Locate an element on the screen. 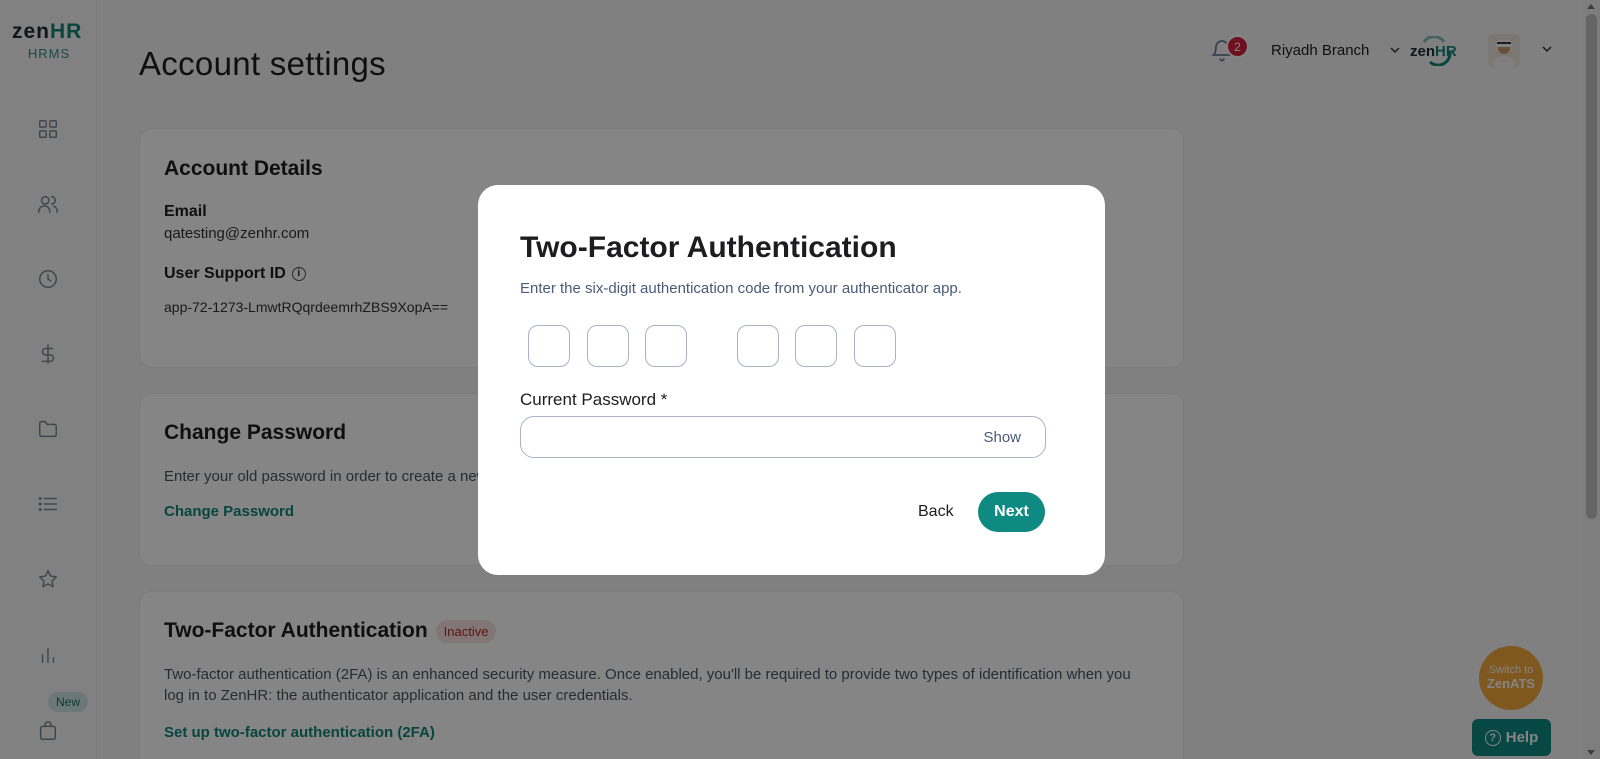 The height and width of the screenshot is (759, 1600). modal-title: Two-Factor Authentication is located at coordinates (708, 247).